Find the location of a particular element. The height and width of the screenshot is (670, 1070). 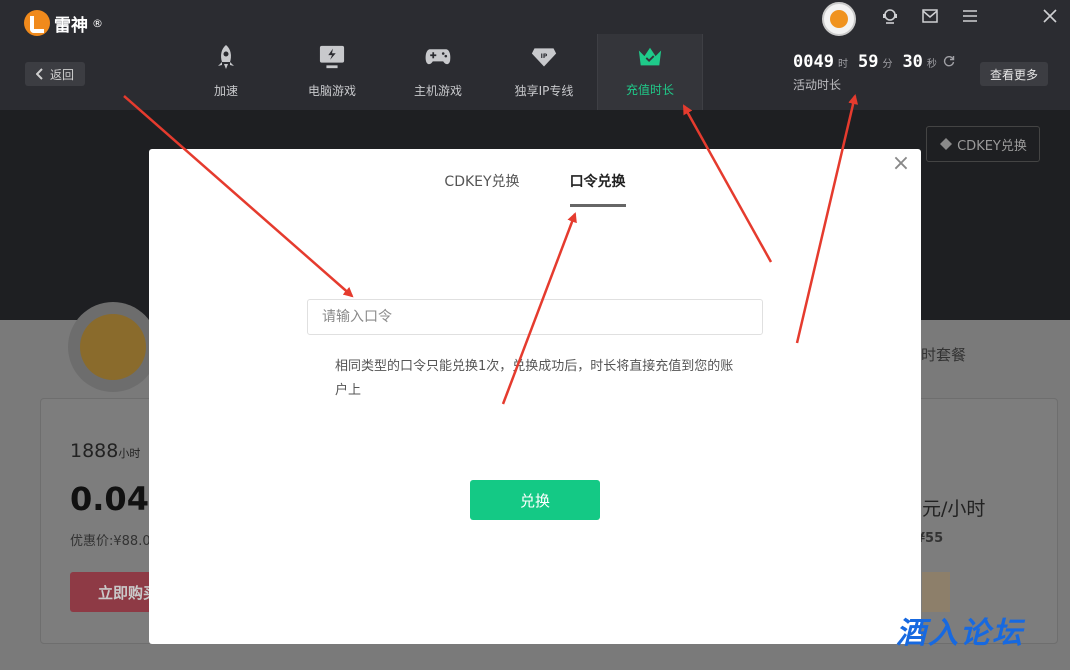

back-button: 返回 is located at coordinates (55, 74).